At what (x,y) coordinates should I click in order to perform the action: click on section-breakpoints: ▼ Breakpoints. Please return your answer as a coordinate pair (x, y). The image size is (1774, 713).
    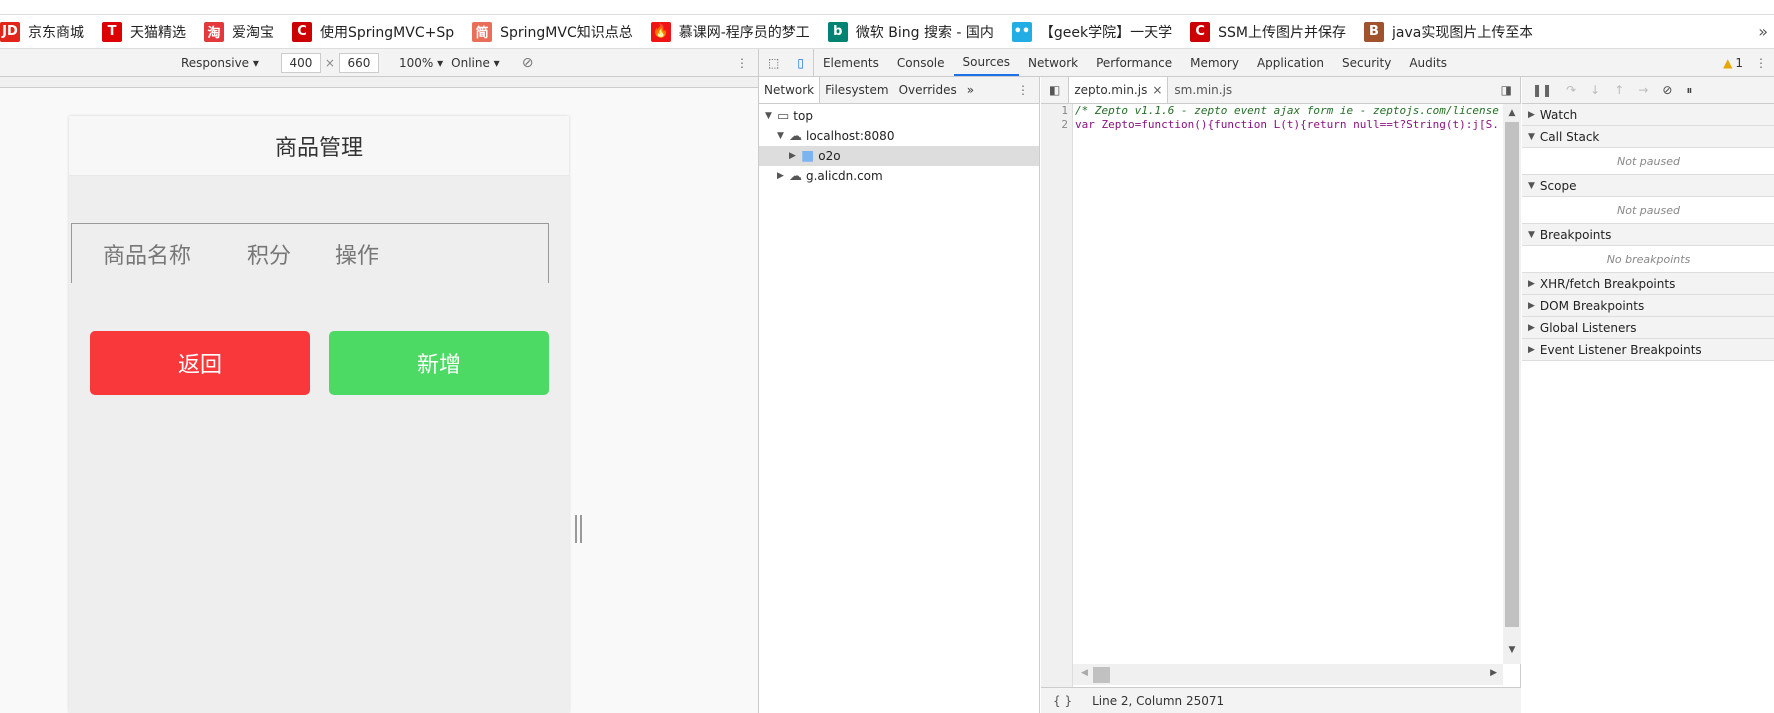
    Looking at the image, I should click on (1648, 235).